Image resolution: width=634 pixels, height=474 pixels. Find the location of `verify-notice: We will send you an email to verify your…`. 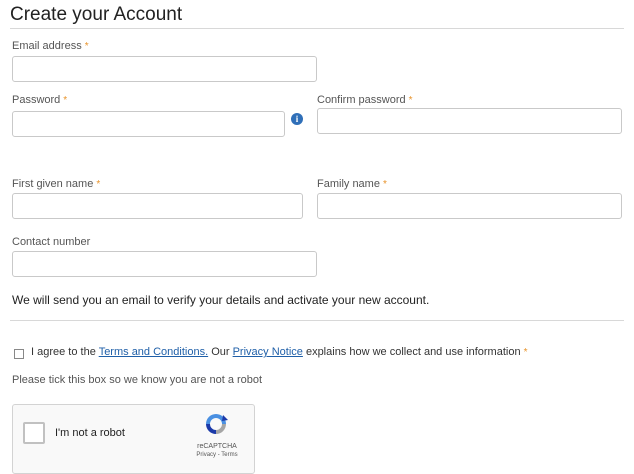

verify-notice: We will send you an email to verify your… is located at coordinates (221, 300).